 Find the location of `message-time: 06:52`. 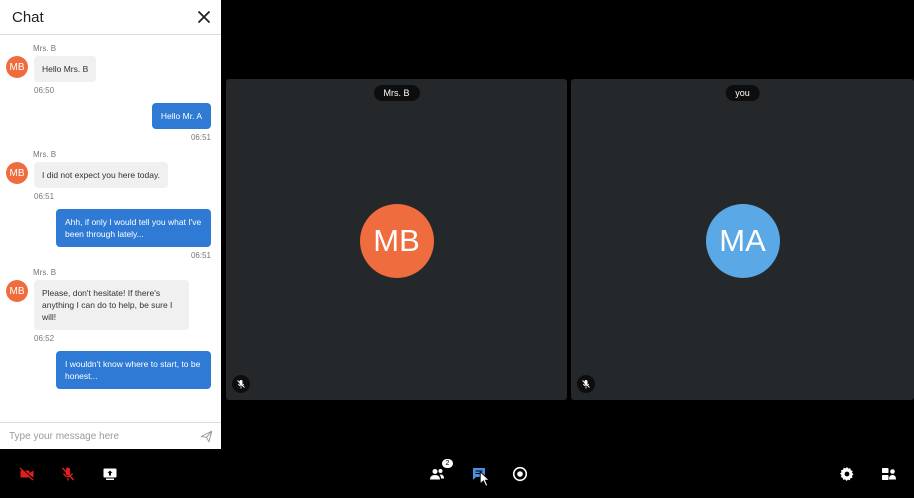

message-time: 06:52 is located at coordinates (44, 338).